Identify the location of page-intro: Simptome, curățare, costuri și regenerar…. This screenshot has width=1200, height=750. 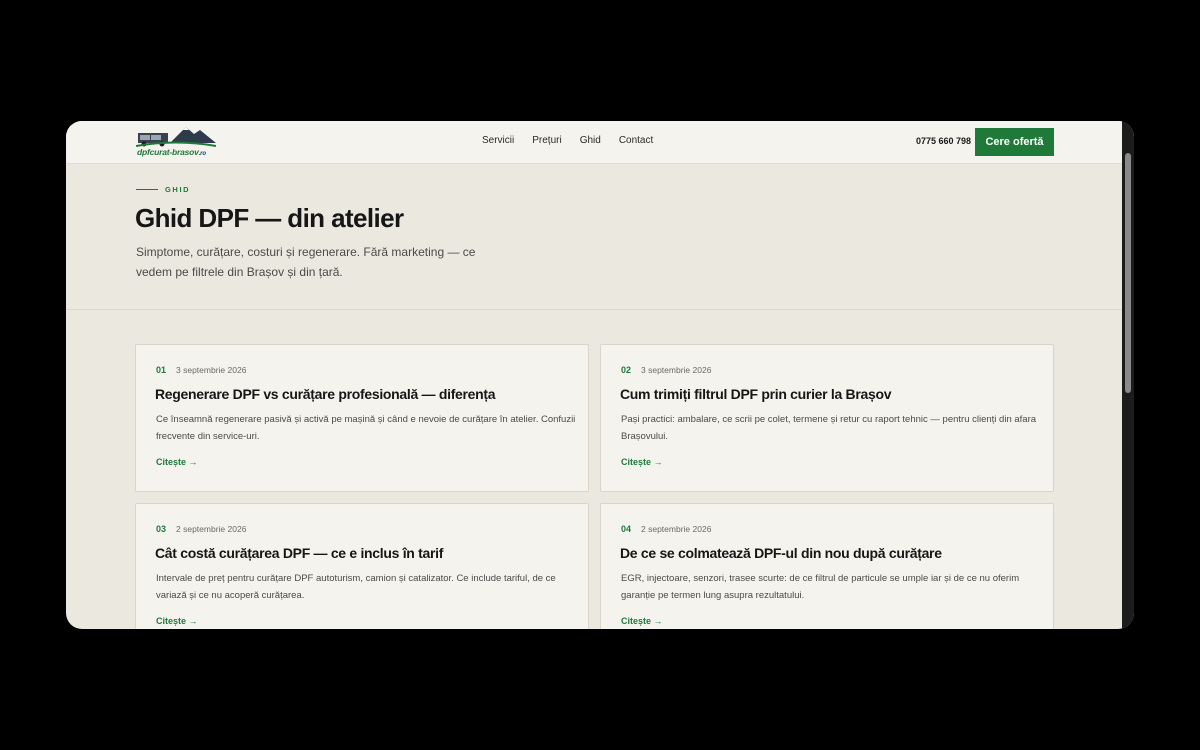
(306, 262).